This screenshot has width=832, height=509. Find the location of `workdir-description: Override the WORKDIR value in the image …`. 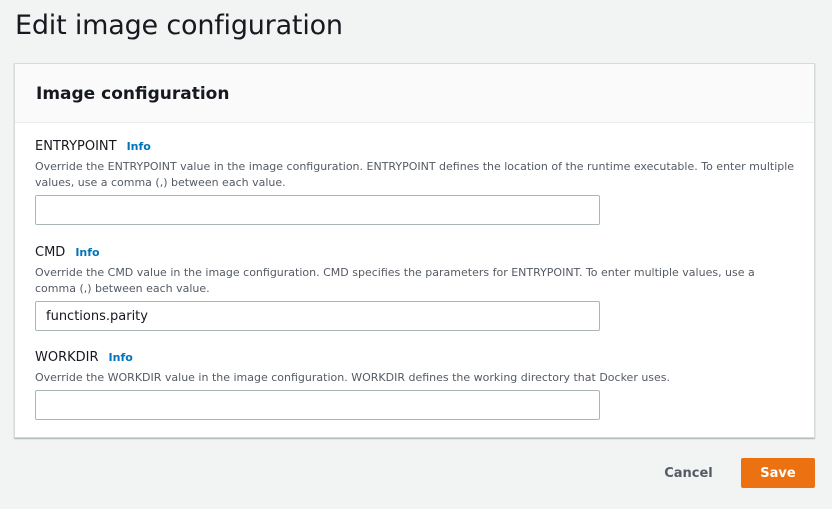

workdir-description: Override the WORKDIR value in the image … is located at coordinates (353, 377).